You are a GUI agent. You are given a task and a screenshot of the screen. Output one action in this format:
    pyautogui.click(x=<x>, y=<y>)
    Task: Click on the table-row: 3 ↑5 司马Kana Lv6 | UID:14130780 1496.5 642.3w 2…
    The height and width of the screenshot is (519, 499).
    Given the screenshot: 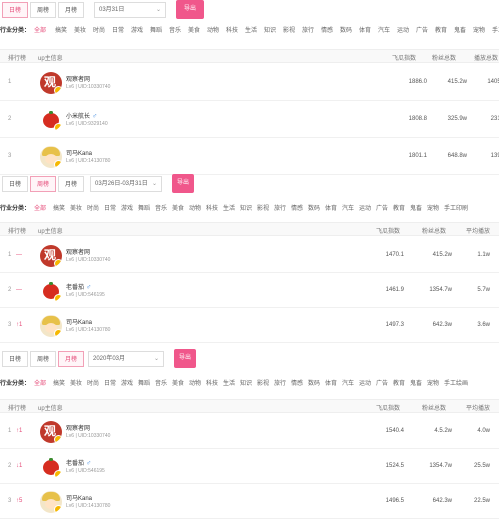 What is the action you would take?
    pyautogui.click(x=249, y=501)
    